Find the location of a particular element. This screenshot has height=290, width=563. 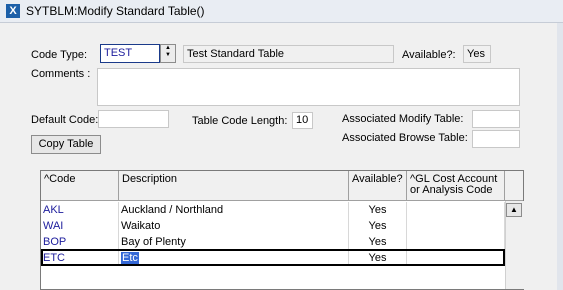

comments-field is located at coordinates (308, 87).